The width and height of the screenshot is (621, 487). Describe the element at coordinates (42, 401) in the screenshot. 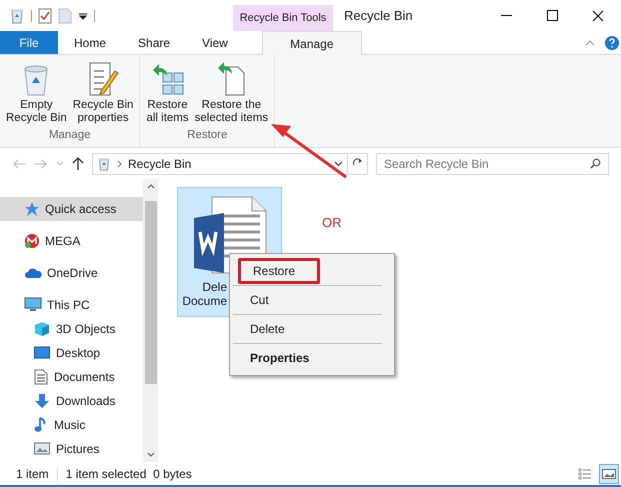

I see `download-arrow-icon` at that location.